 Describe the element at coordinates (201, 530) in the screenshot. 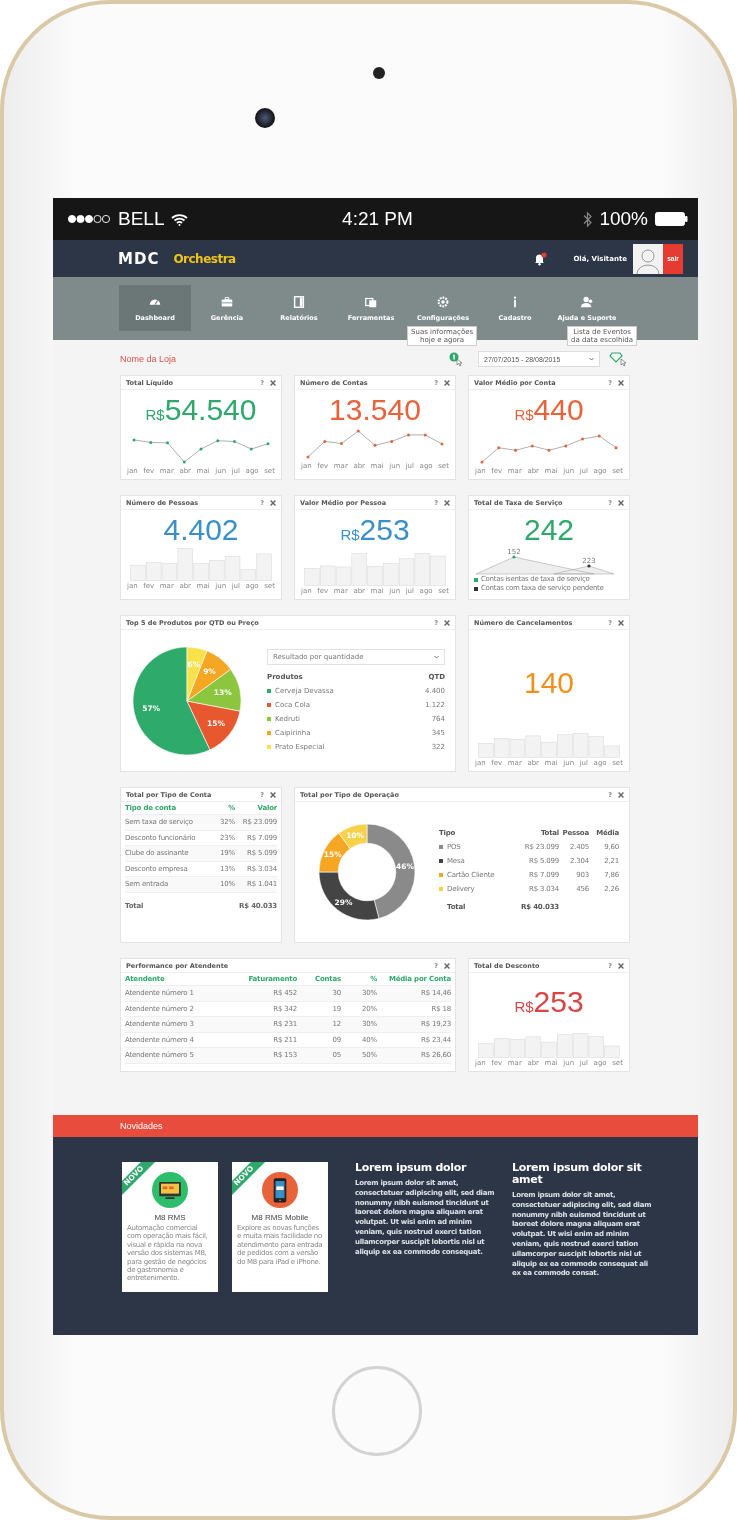

I see `kpi-value: 4.402` at that location.